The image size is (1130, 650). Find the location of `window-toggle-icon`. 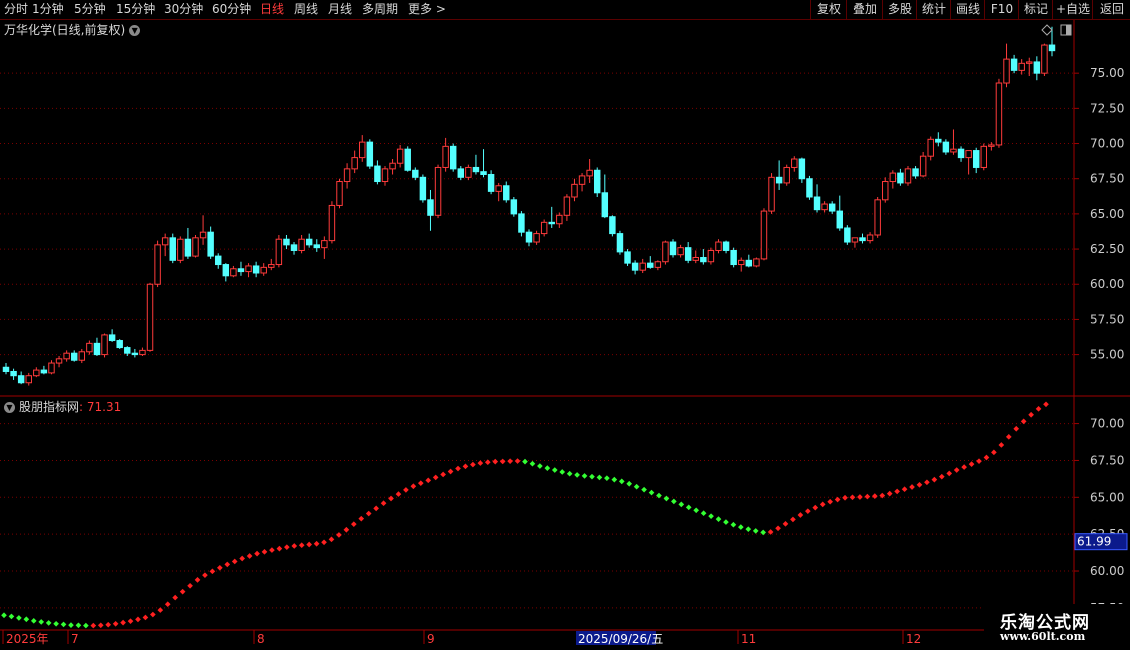

window-toggle-icon is located at coordinates (1066, 30).